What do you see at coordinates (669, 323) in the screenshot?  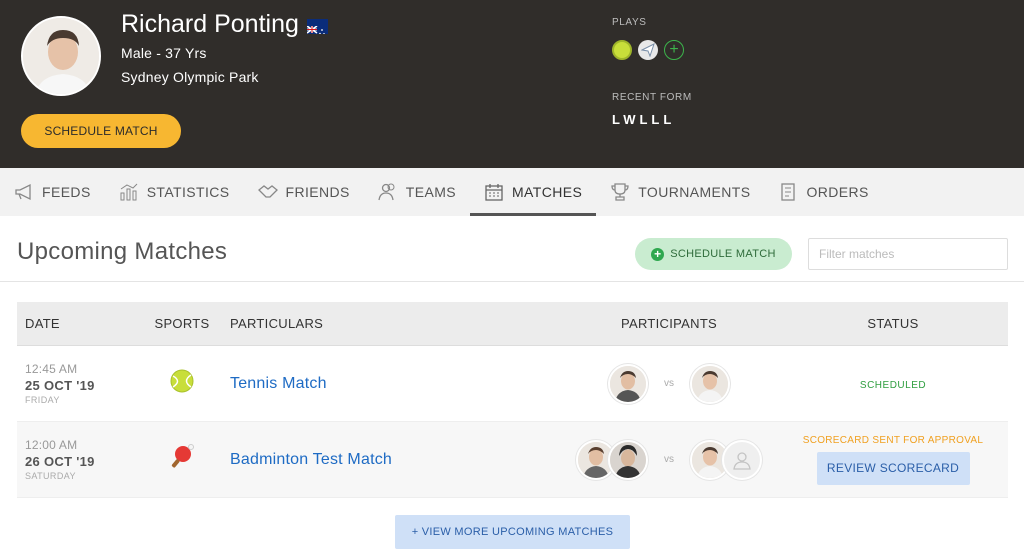 I see `column-header-participants: PARTICIPANTS` at bounding box center [669, 323].